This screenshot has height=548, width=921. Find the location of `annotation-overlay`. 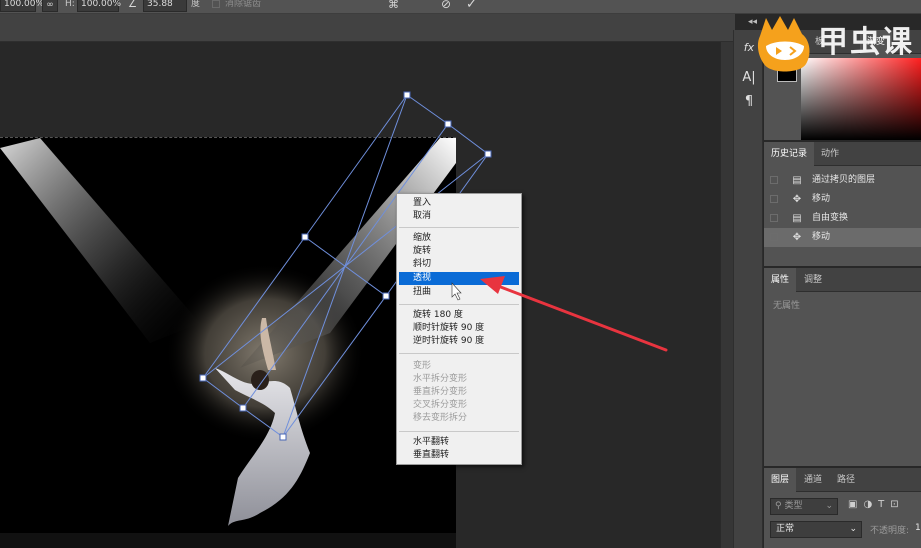

annotation-overlay is located at coordinates (559, 314).